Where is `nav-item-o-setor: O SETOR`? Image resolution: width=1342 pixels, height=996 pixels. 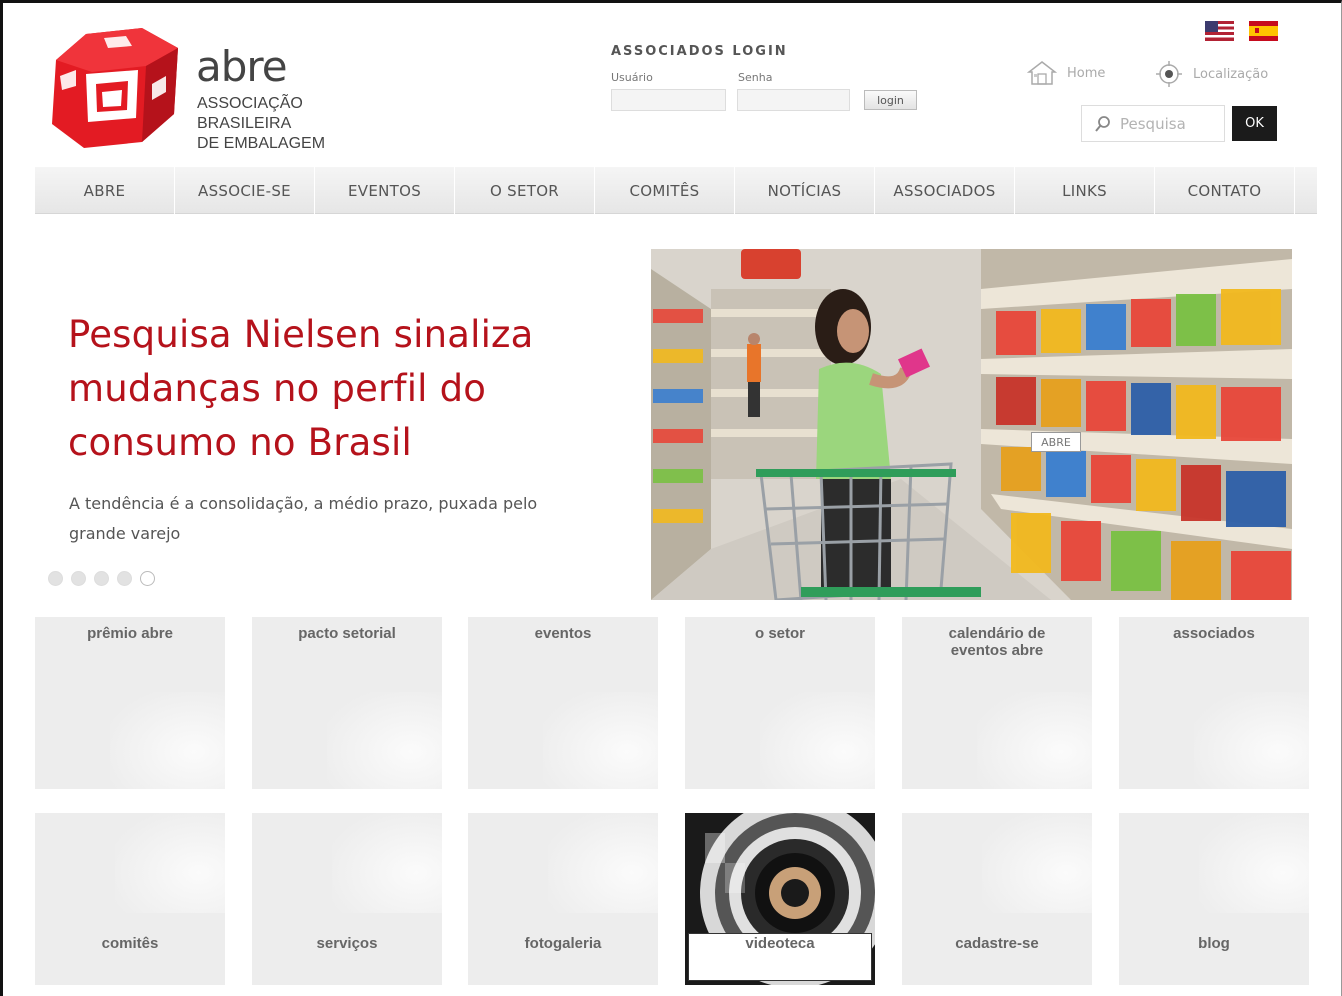
nav-item-o-setor: O SETOR is located at coordinates (525, 190).